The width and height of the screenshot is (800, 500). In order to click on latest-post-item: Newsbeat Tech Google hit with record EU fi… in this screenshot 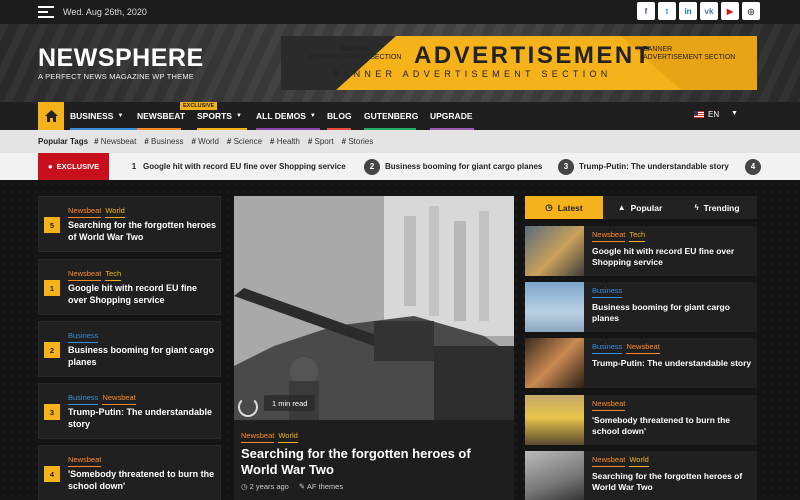, I will do `click(641, 251)`.